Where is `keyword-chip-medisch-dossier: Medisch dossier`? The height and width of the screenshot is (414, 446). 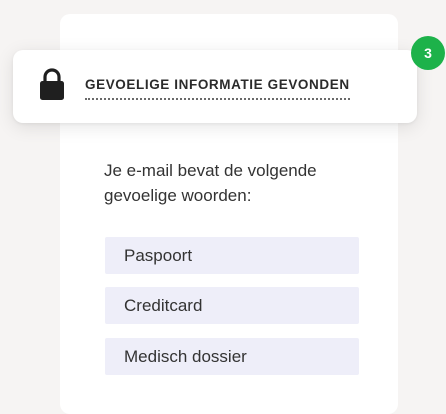
keyword-chip-medisch-dossier: Medisch dossier is located at coordinates (232, 356).